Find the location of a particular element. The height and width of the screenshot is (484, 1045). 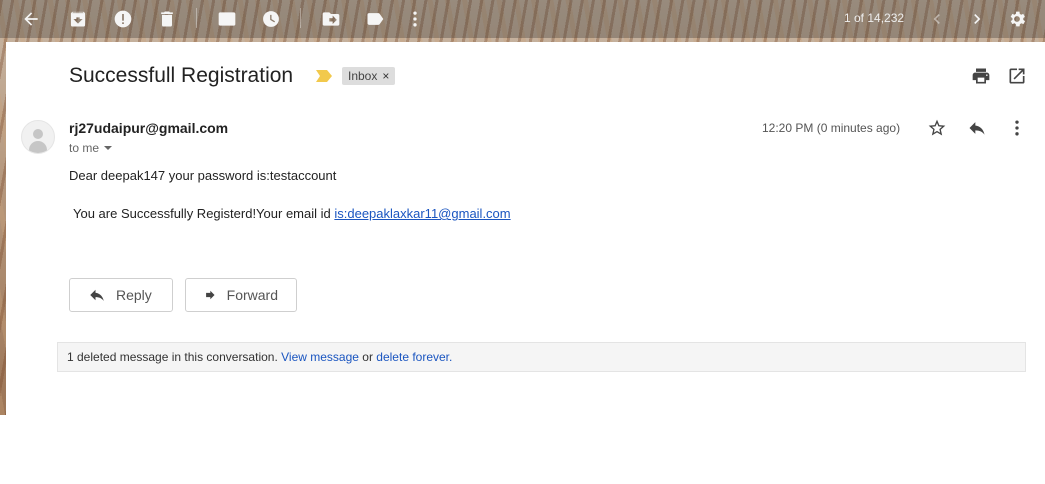

recipient-text: to me is located at coordinates (84, 148).